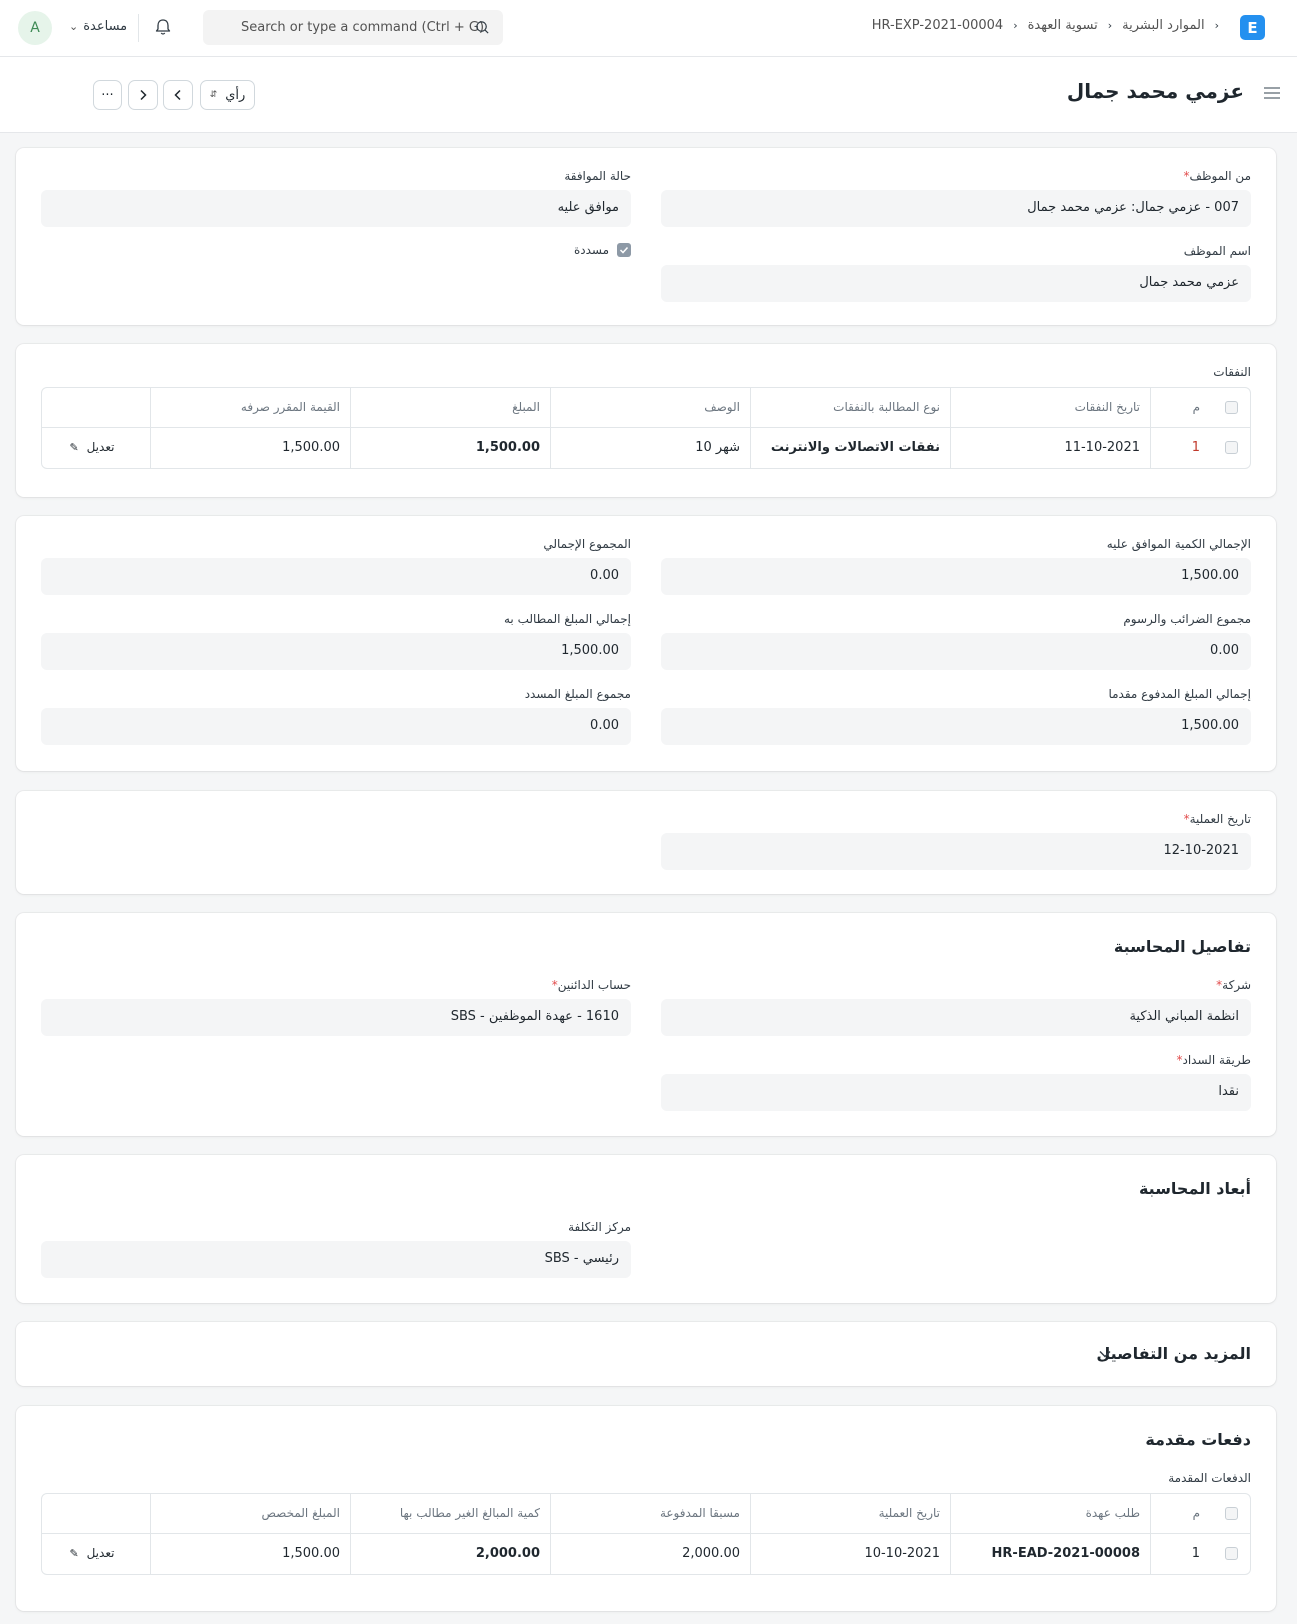 Image resolution: width=1297 pixels, height=1624 pixels. What do you see at coordinates (850, 1514) in the screenshot?
I see `col-posting-date: تاريخ العملية` at bounding box center [850, 1514].